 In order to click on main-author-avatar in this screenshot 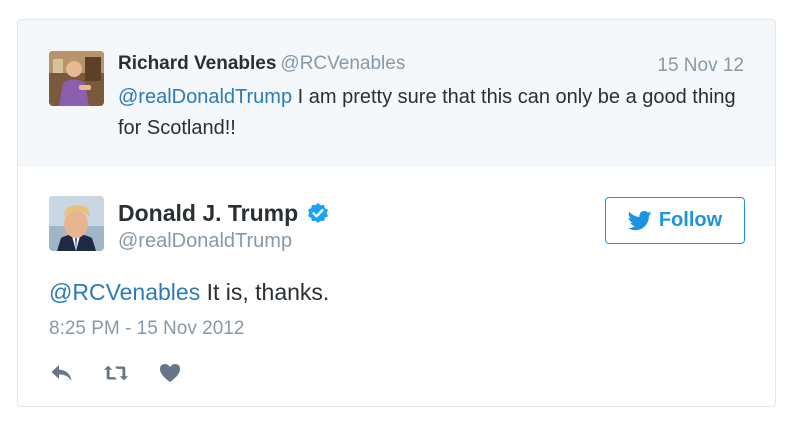, I will do `click(76, 223)`.